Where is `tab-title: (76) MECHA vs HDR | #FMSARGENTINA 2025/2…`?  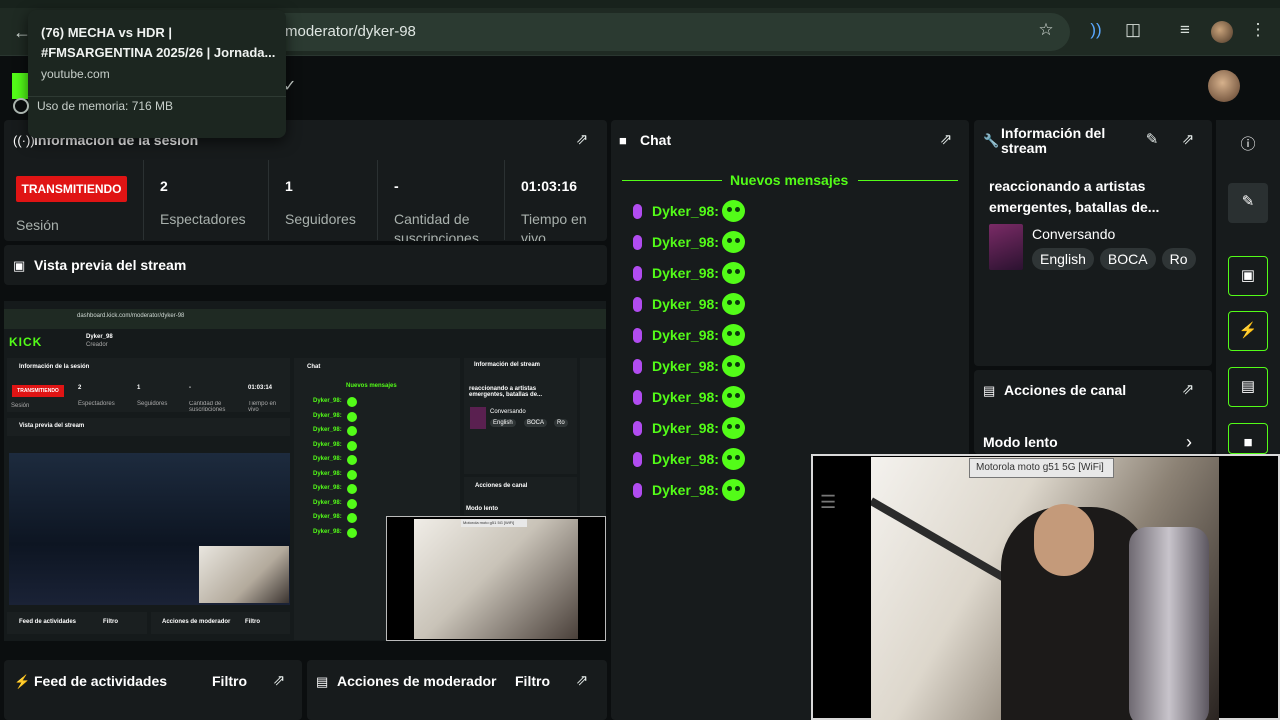
tab-title: (76) MECHA vs HDR | #FMSARGENTINA 2025/2… is located at coordinates (158, 42).